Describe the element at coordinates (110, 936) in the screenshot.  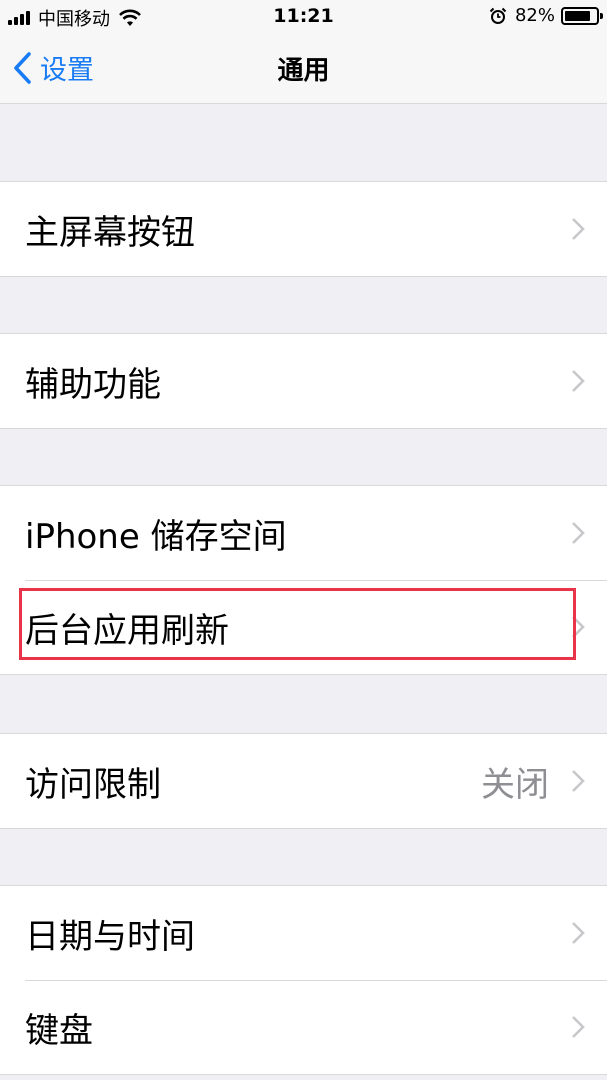
I see `row-label: 日期与时间` at that location.